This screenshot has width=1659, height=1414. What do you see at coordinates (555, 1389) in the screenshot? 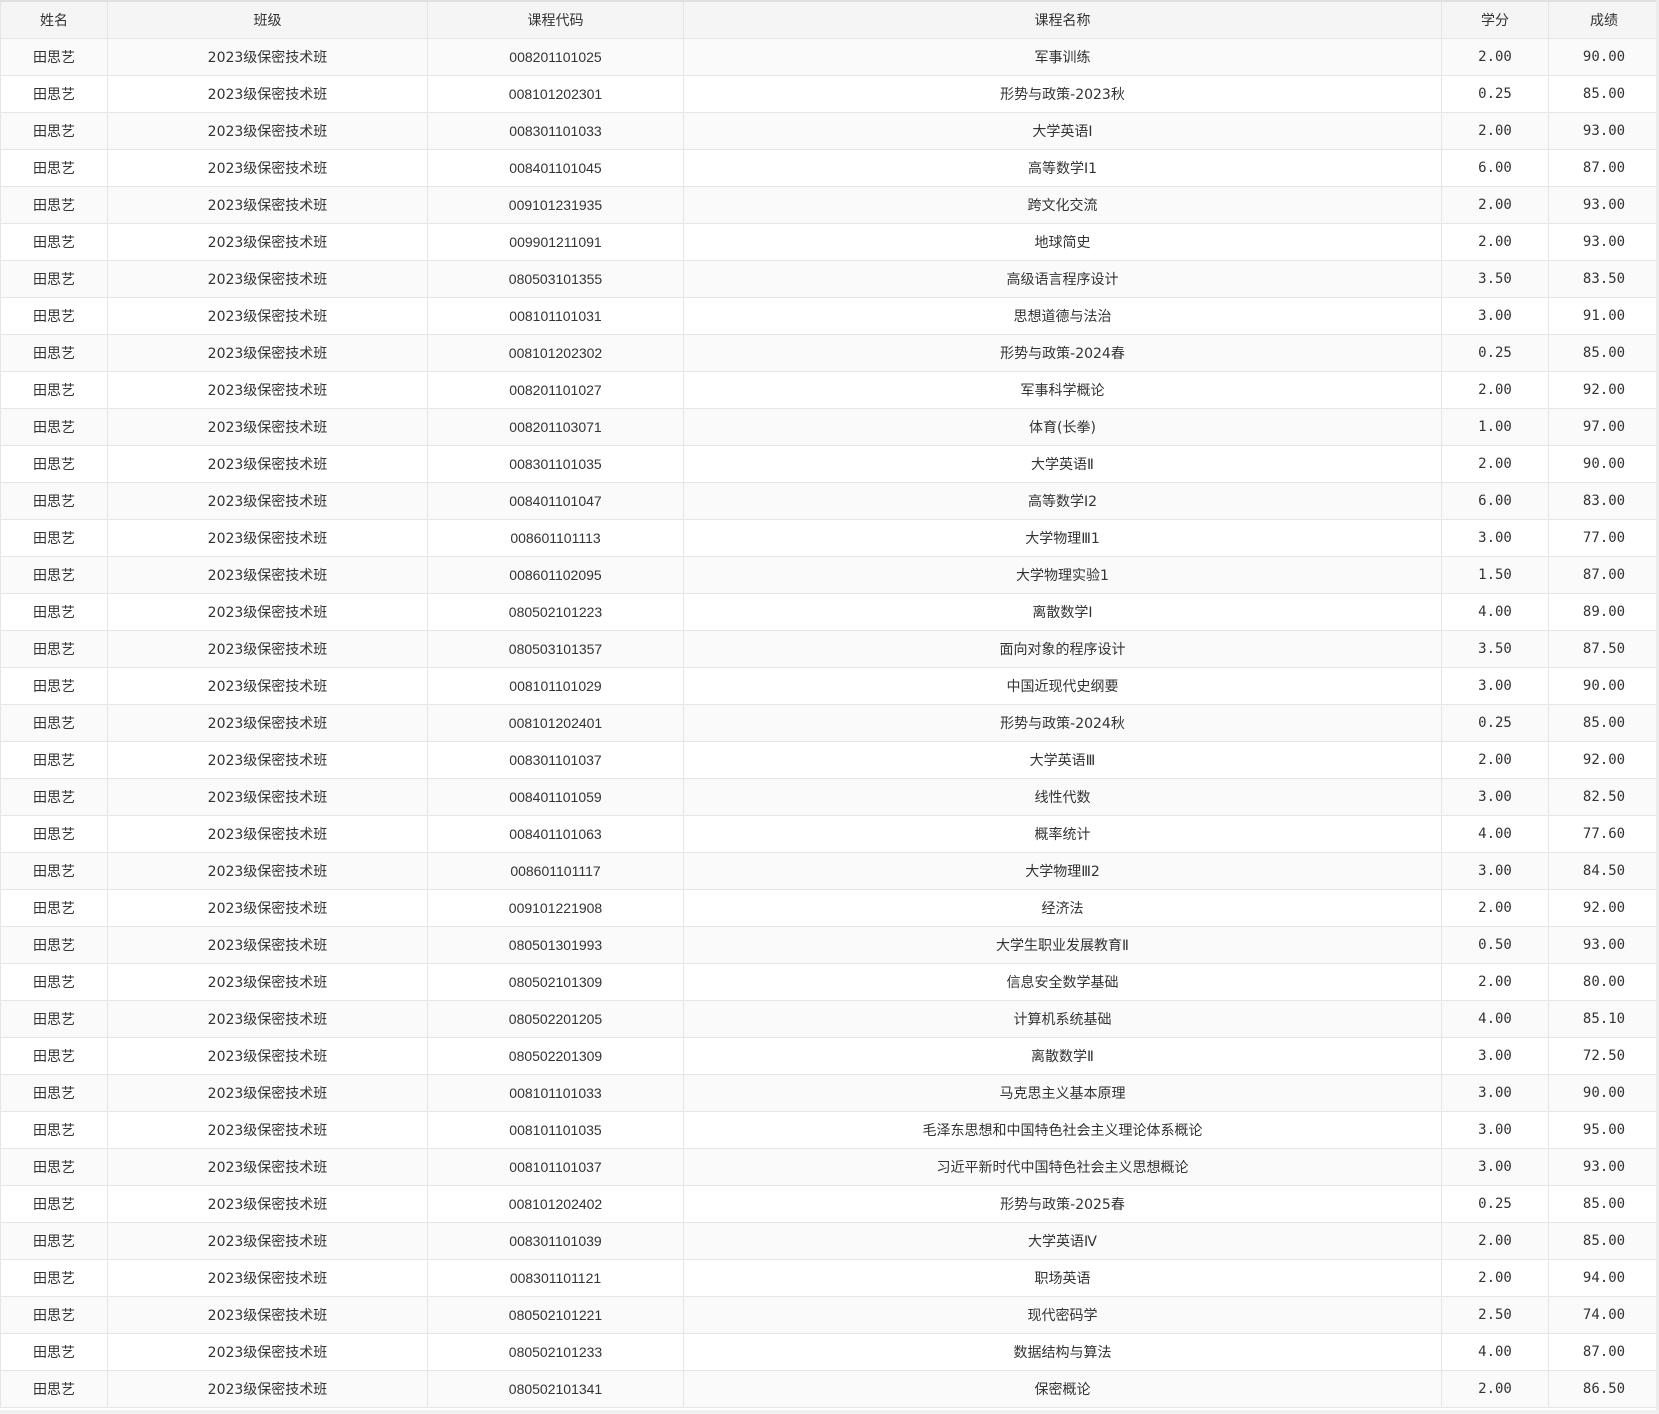
I see `cell-course-code: 080502101341` at bounding box center [555, 1389].